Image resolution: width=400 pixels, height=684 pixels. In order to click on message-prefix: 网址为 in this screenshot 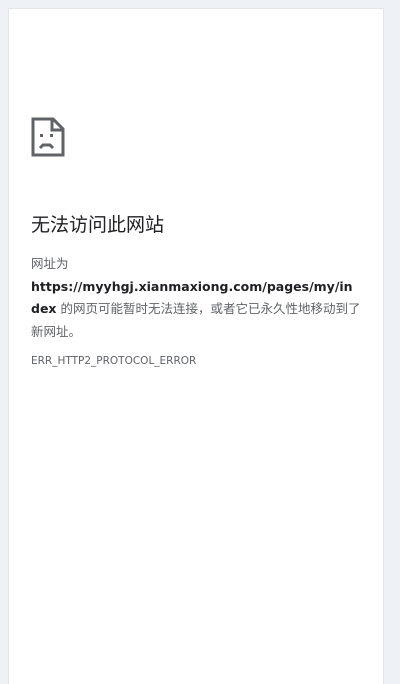, I will do `click(50, 263)`.